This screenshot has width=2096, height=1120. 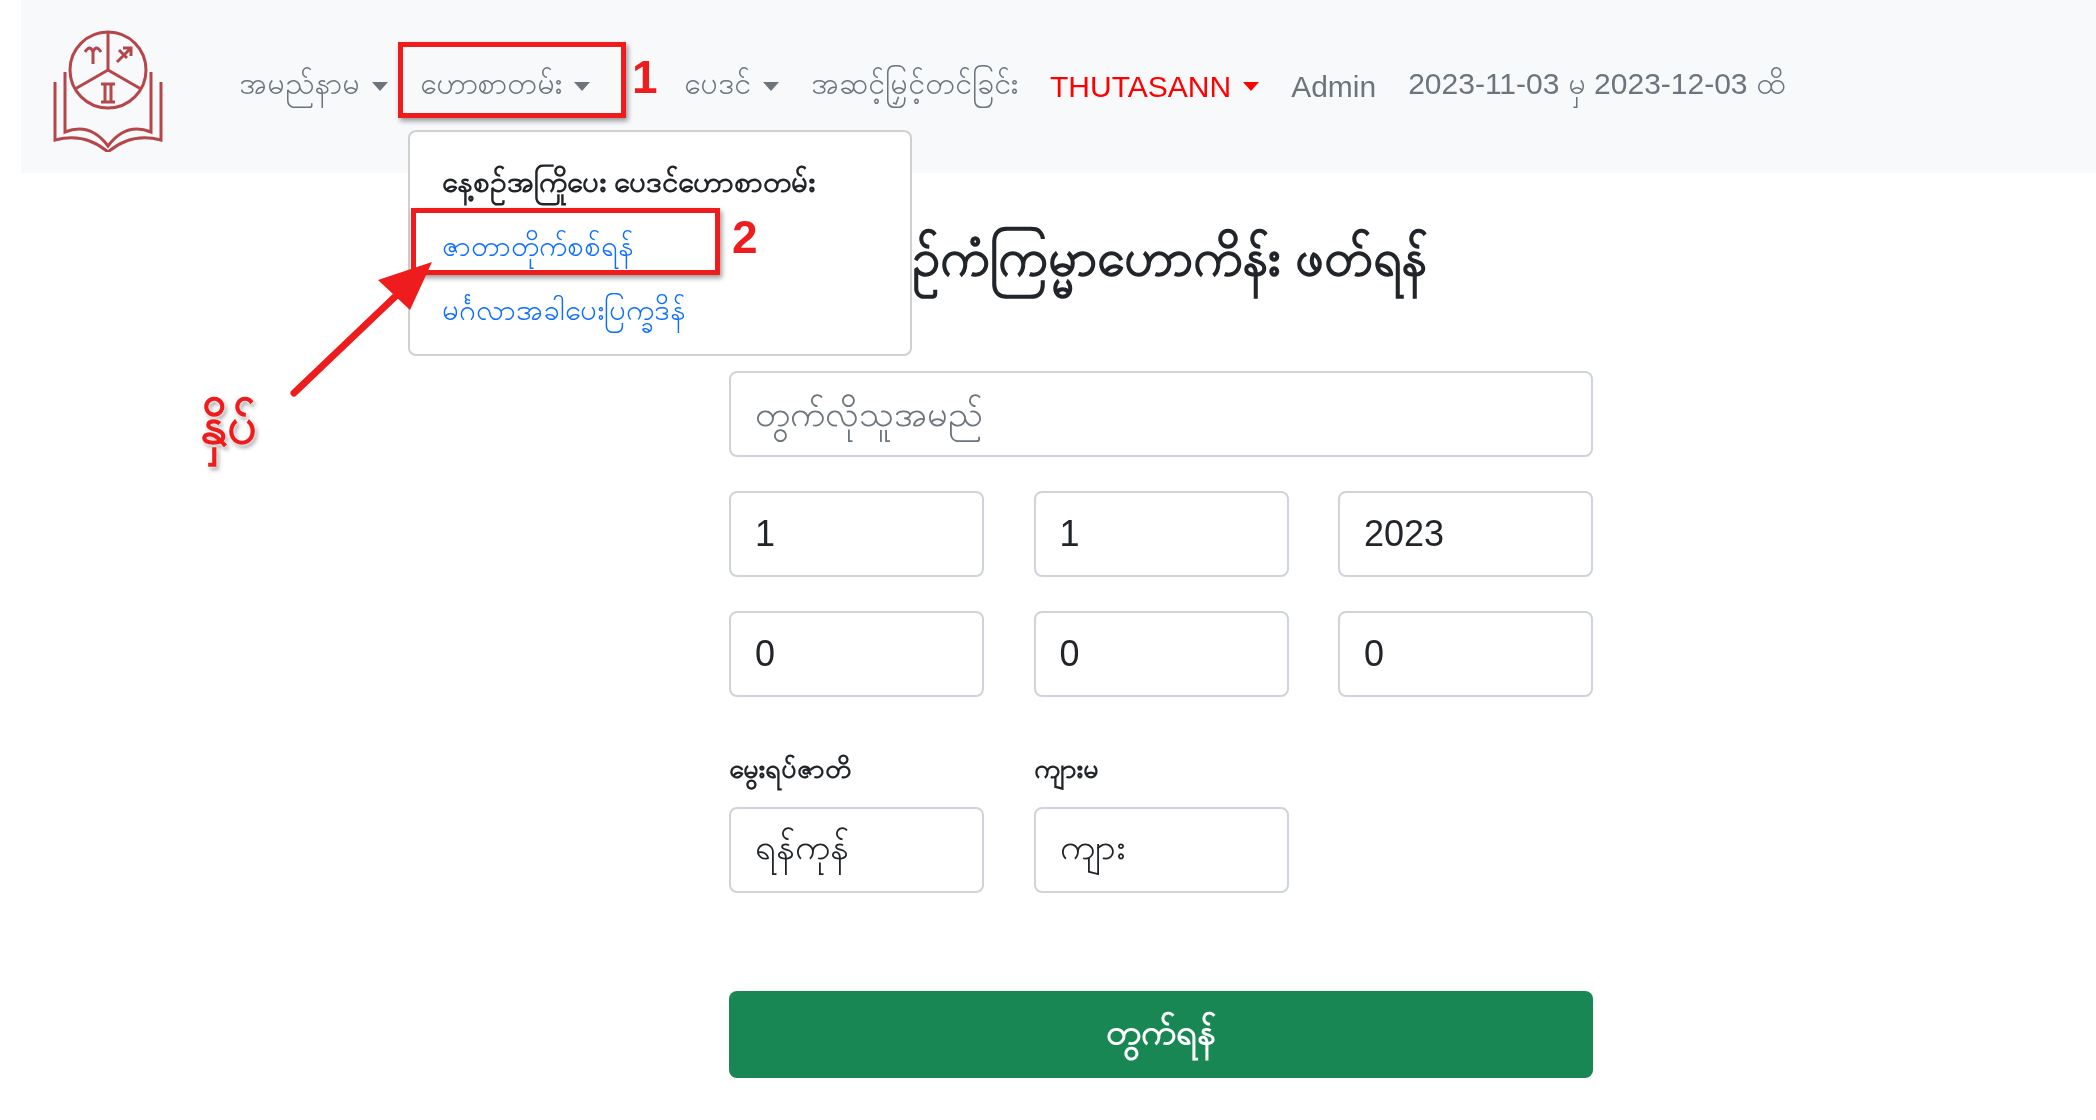 What do you see at coordinates (629, 182) in the screenshot?
I see `menu-header: နေ့စဉ်အကြိုပေး ပေဒင်ဟောစာတမ်း` at bounding box center [629, 182].